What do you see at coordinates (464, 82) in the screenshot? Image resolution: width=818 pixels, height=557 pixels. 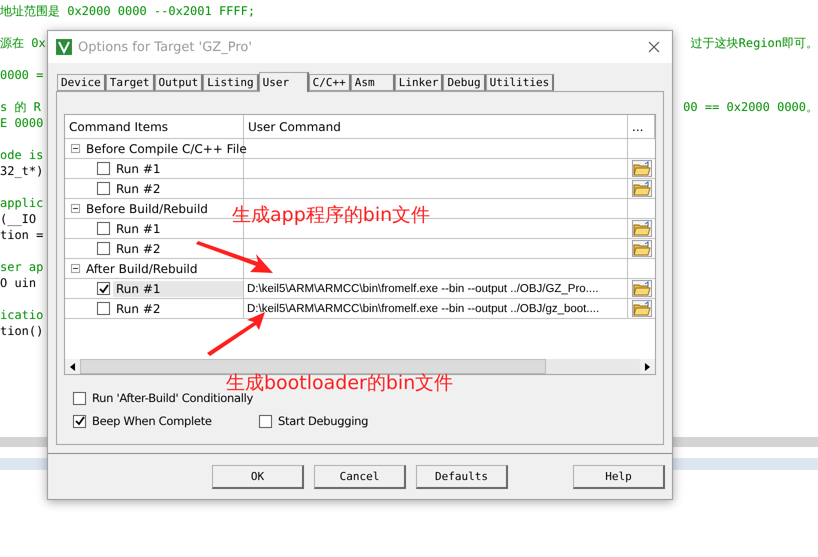 I see `tab: Debug` at bounding box center [464, 82].